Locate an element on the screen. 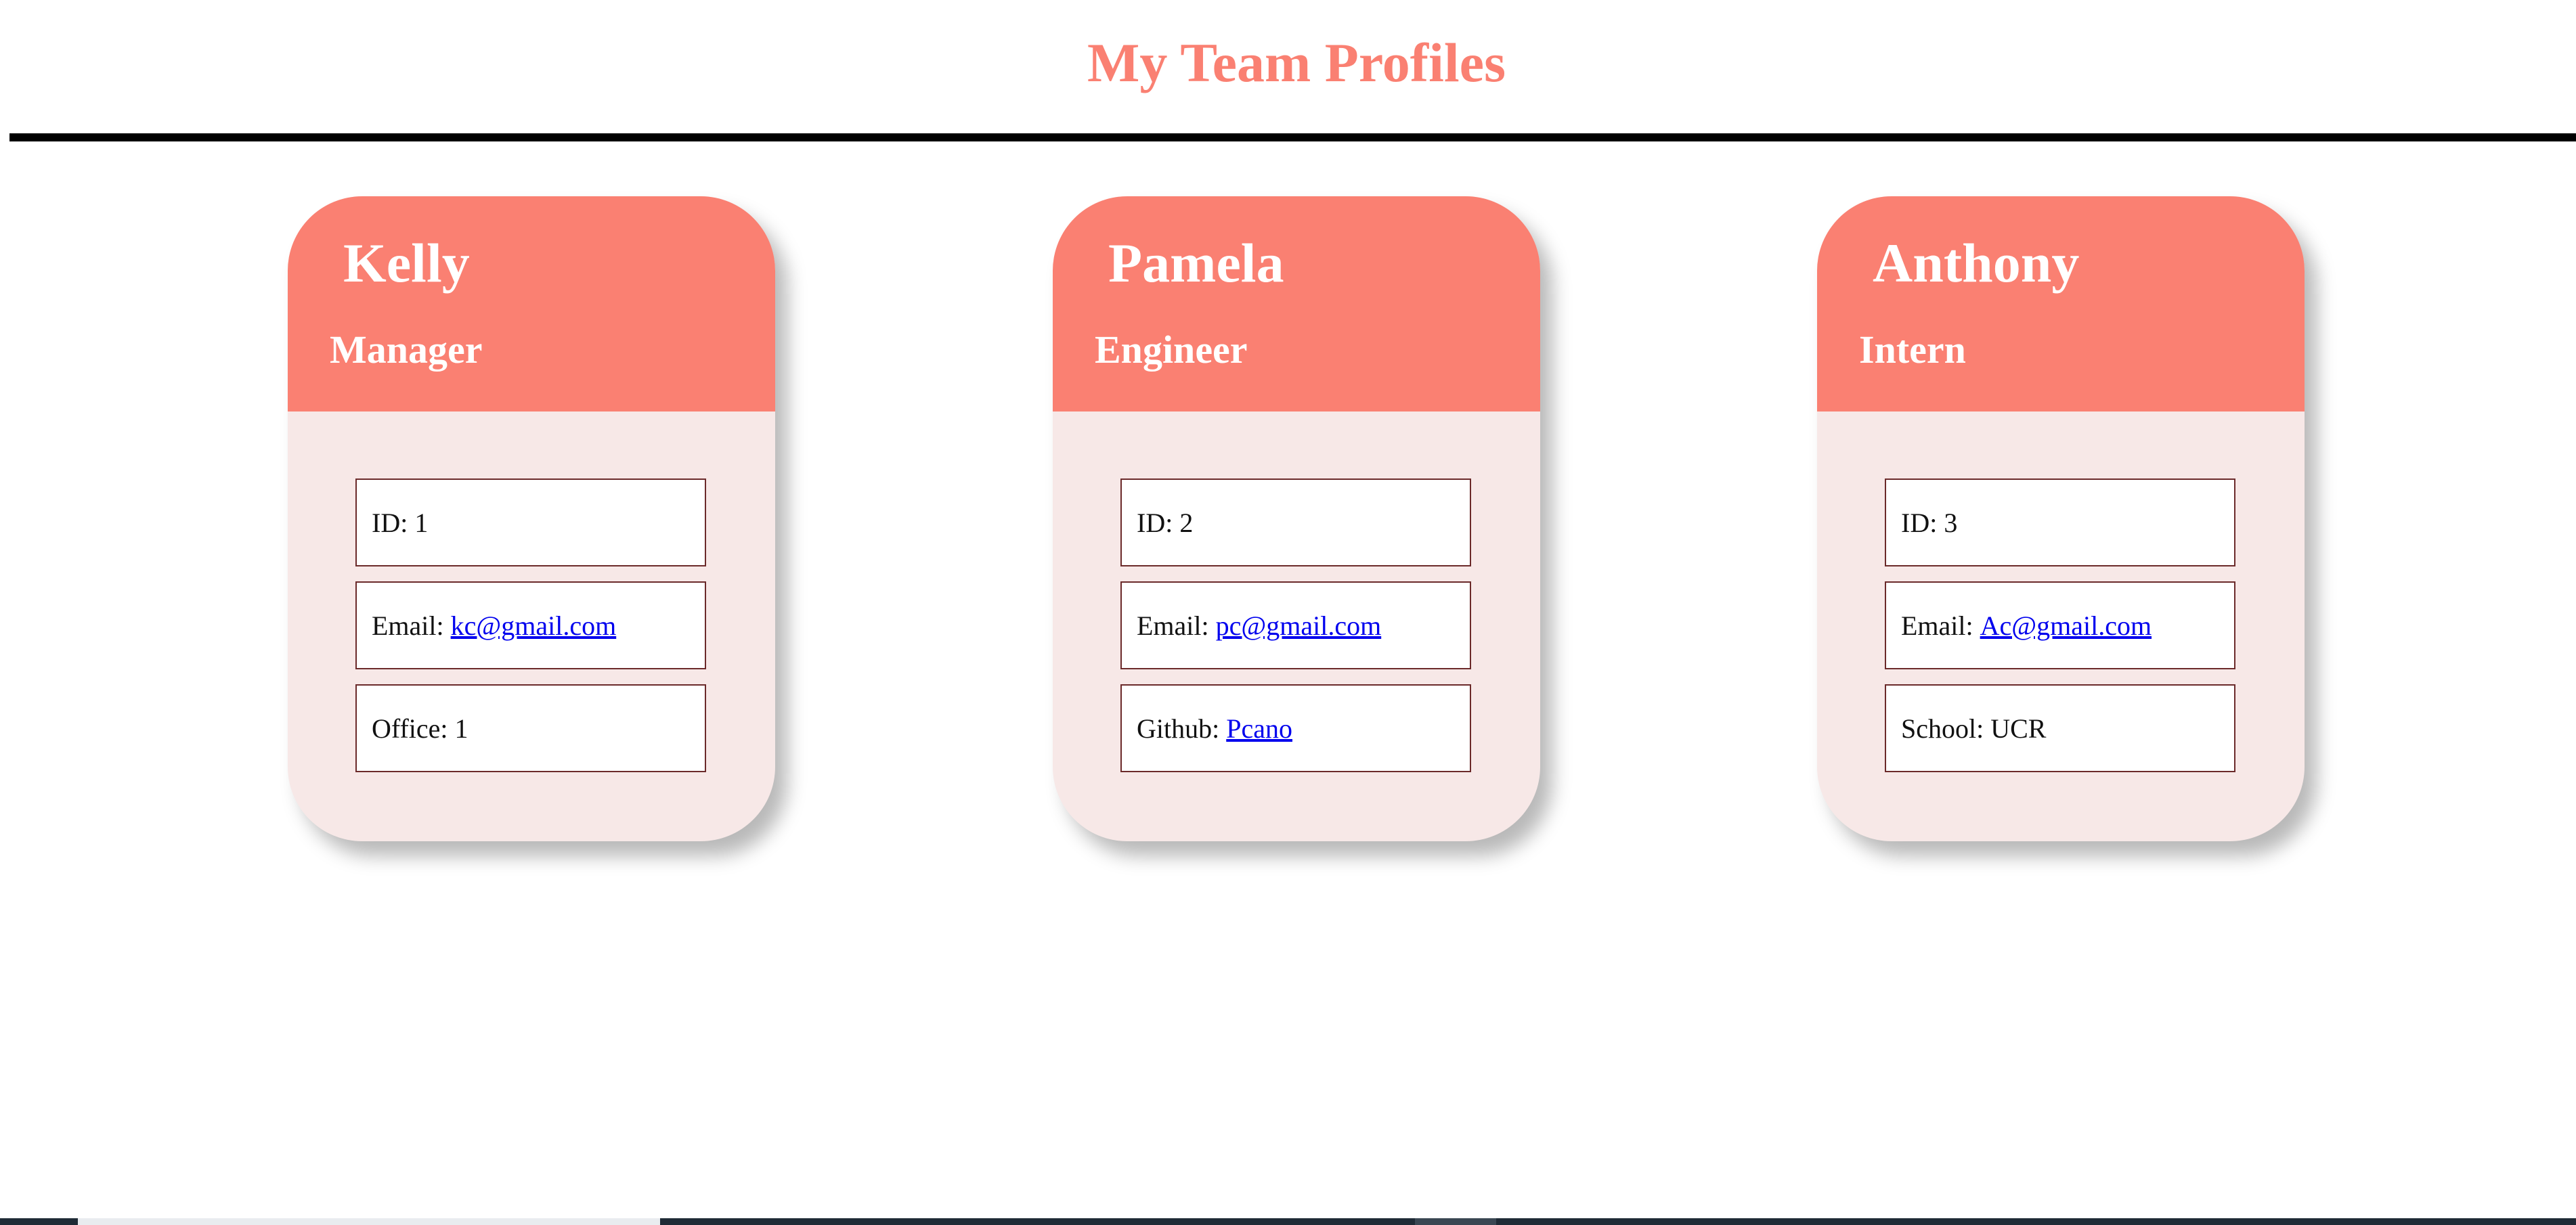 This screenshot has width=2576, height=1225. employee-id-text: ID: 2 is located at coordinates (1165, 522).